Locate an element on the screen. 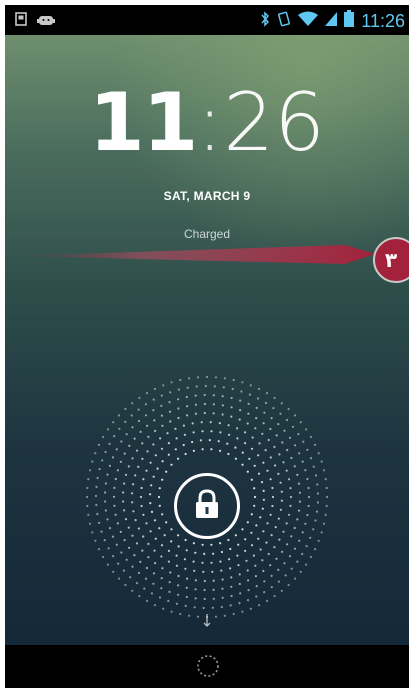 This screenshot has height=688, width=414. navigation-bar is located at coordinates (207, 666).